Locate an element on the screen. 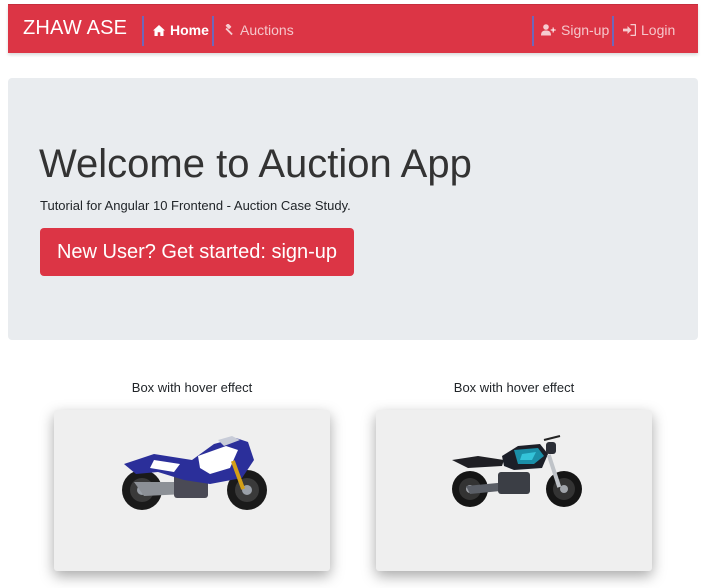 The height and width of the screenshot is (588, 710). nav-login: Login is located at coordinates (649, 30).